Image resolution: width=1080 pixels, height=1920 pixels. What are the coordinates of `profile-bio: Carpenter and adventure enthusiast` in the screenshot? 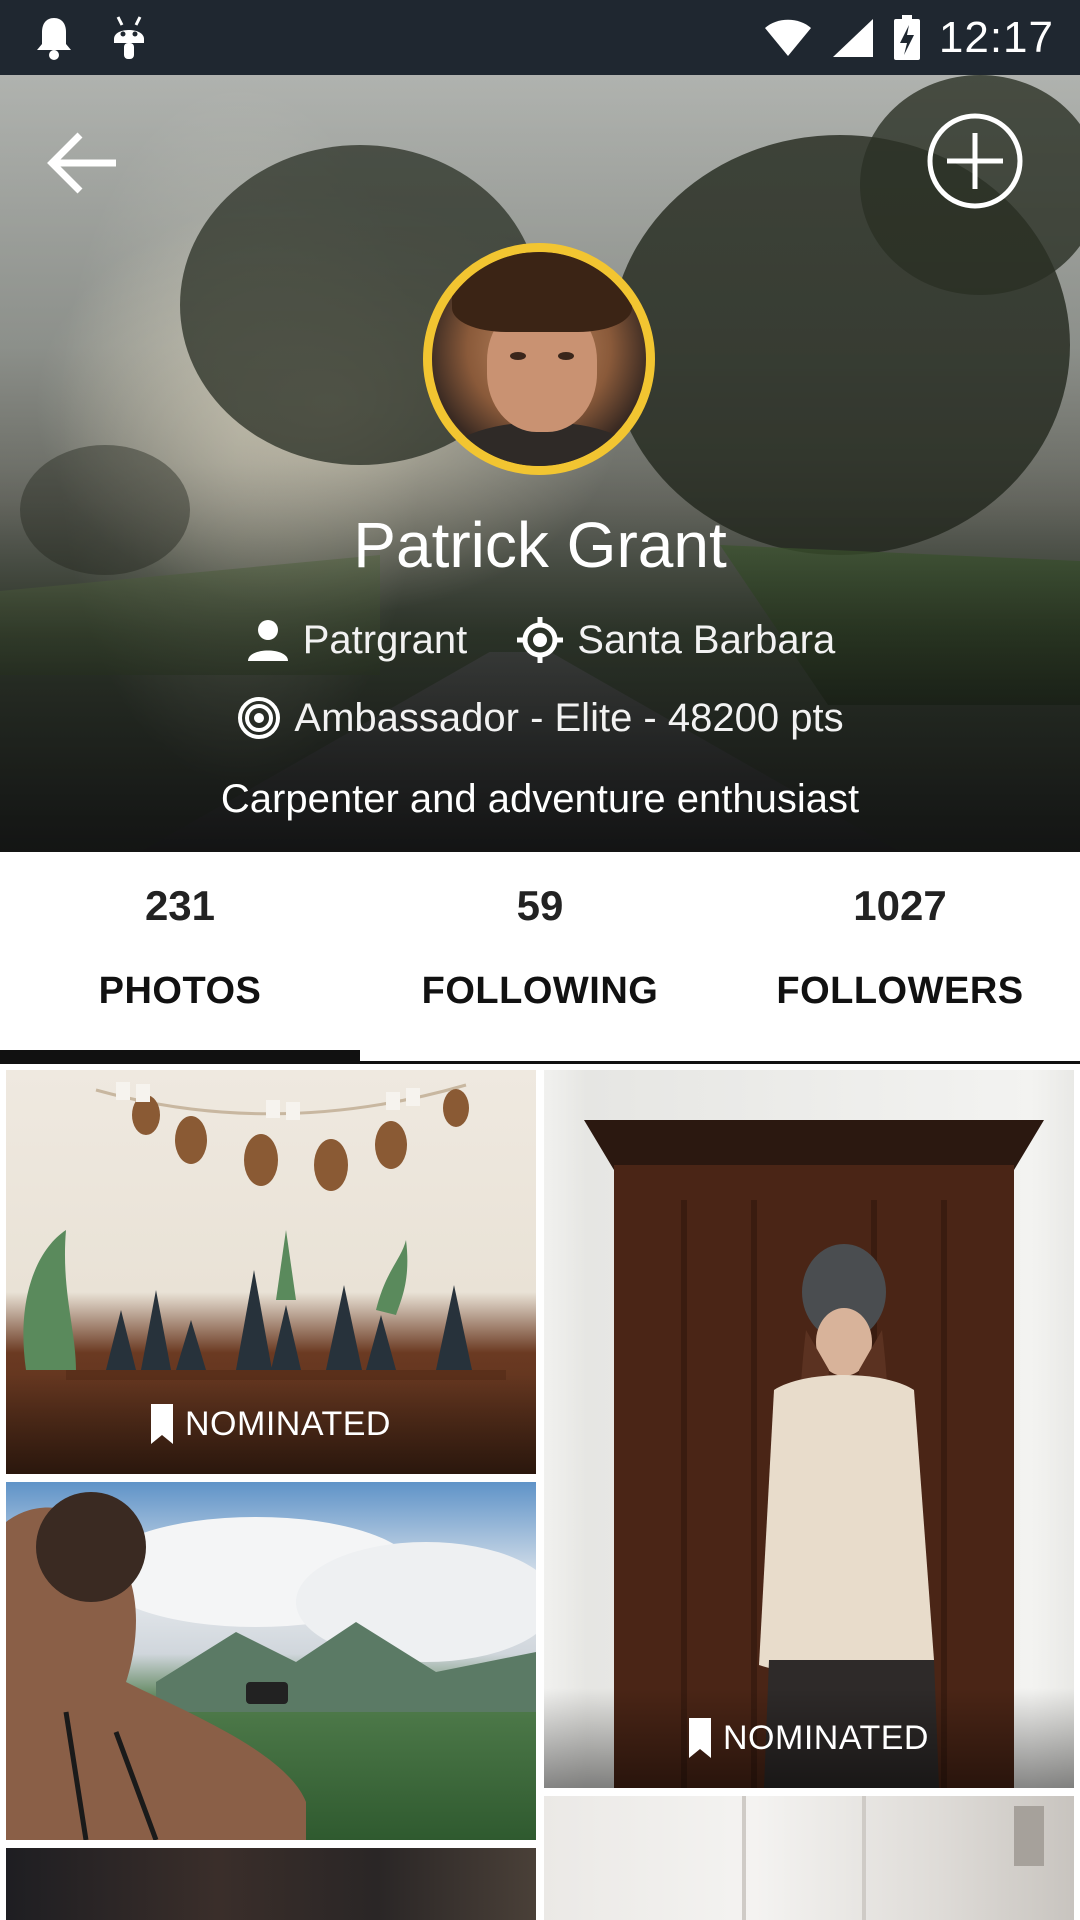 It's located at (540, 799).